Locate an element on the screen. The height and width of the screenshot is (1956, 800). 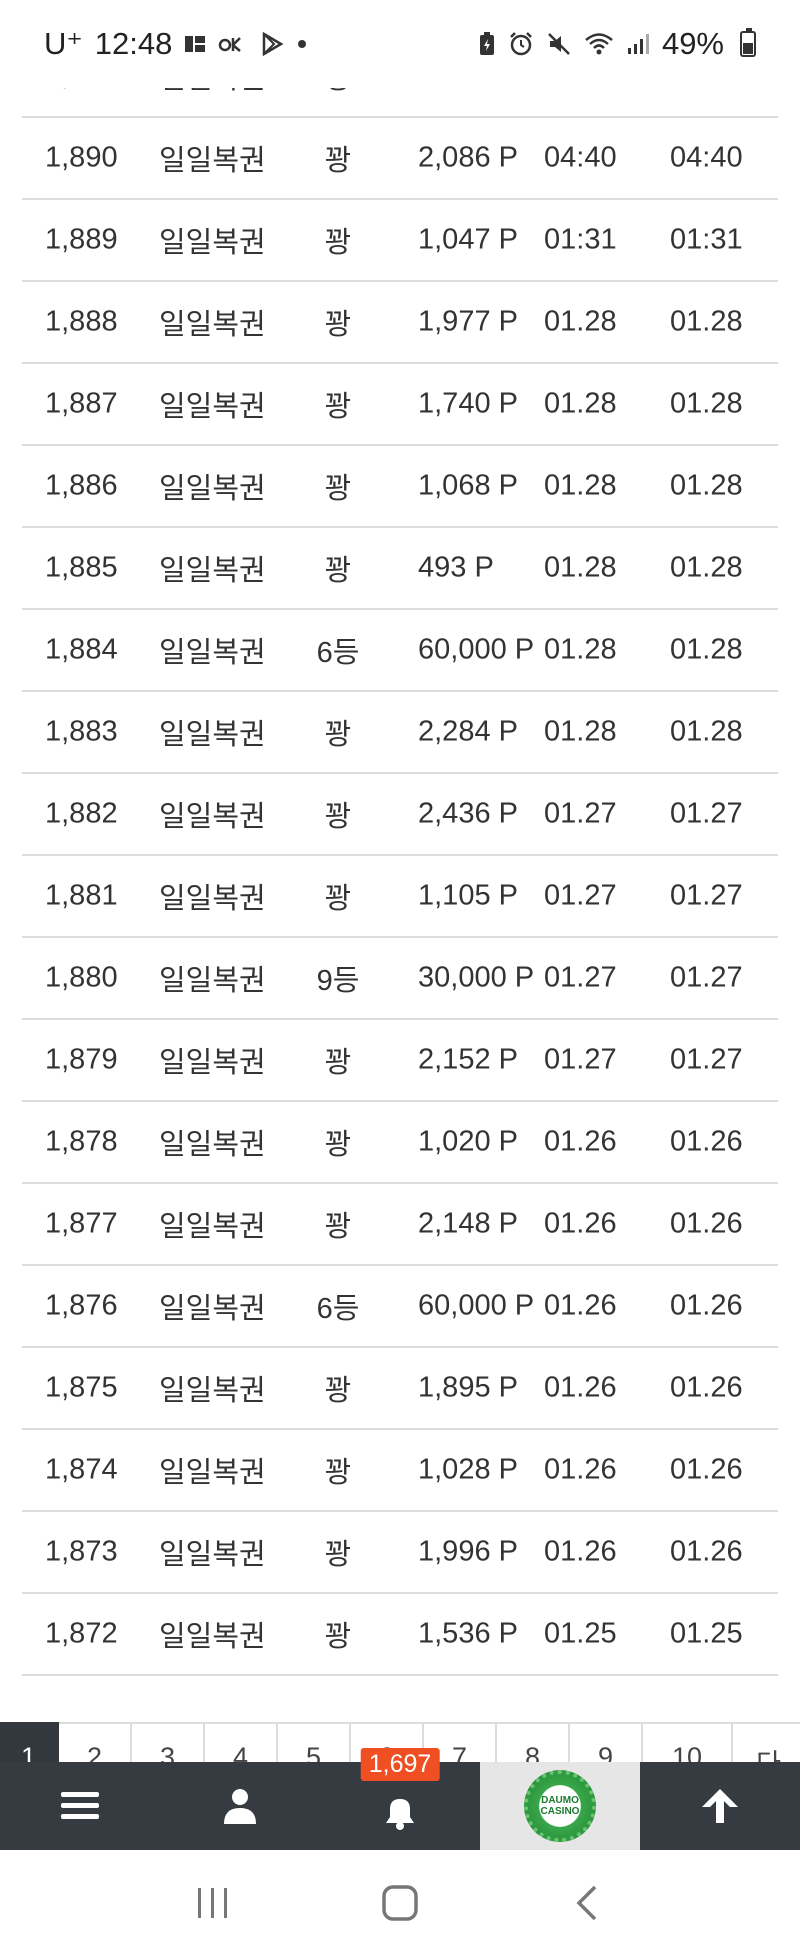
table-row: 1,873 일일복권 꽝 1,996 P 01.26 01.26 is located at coordinates (400, 1553).